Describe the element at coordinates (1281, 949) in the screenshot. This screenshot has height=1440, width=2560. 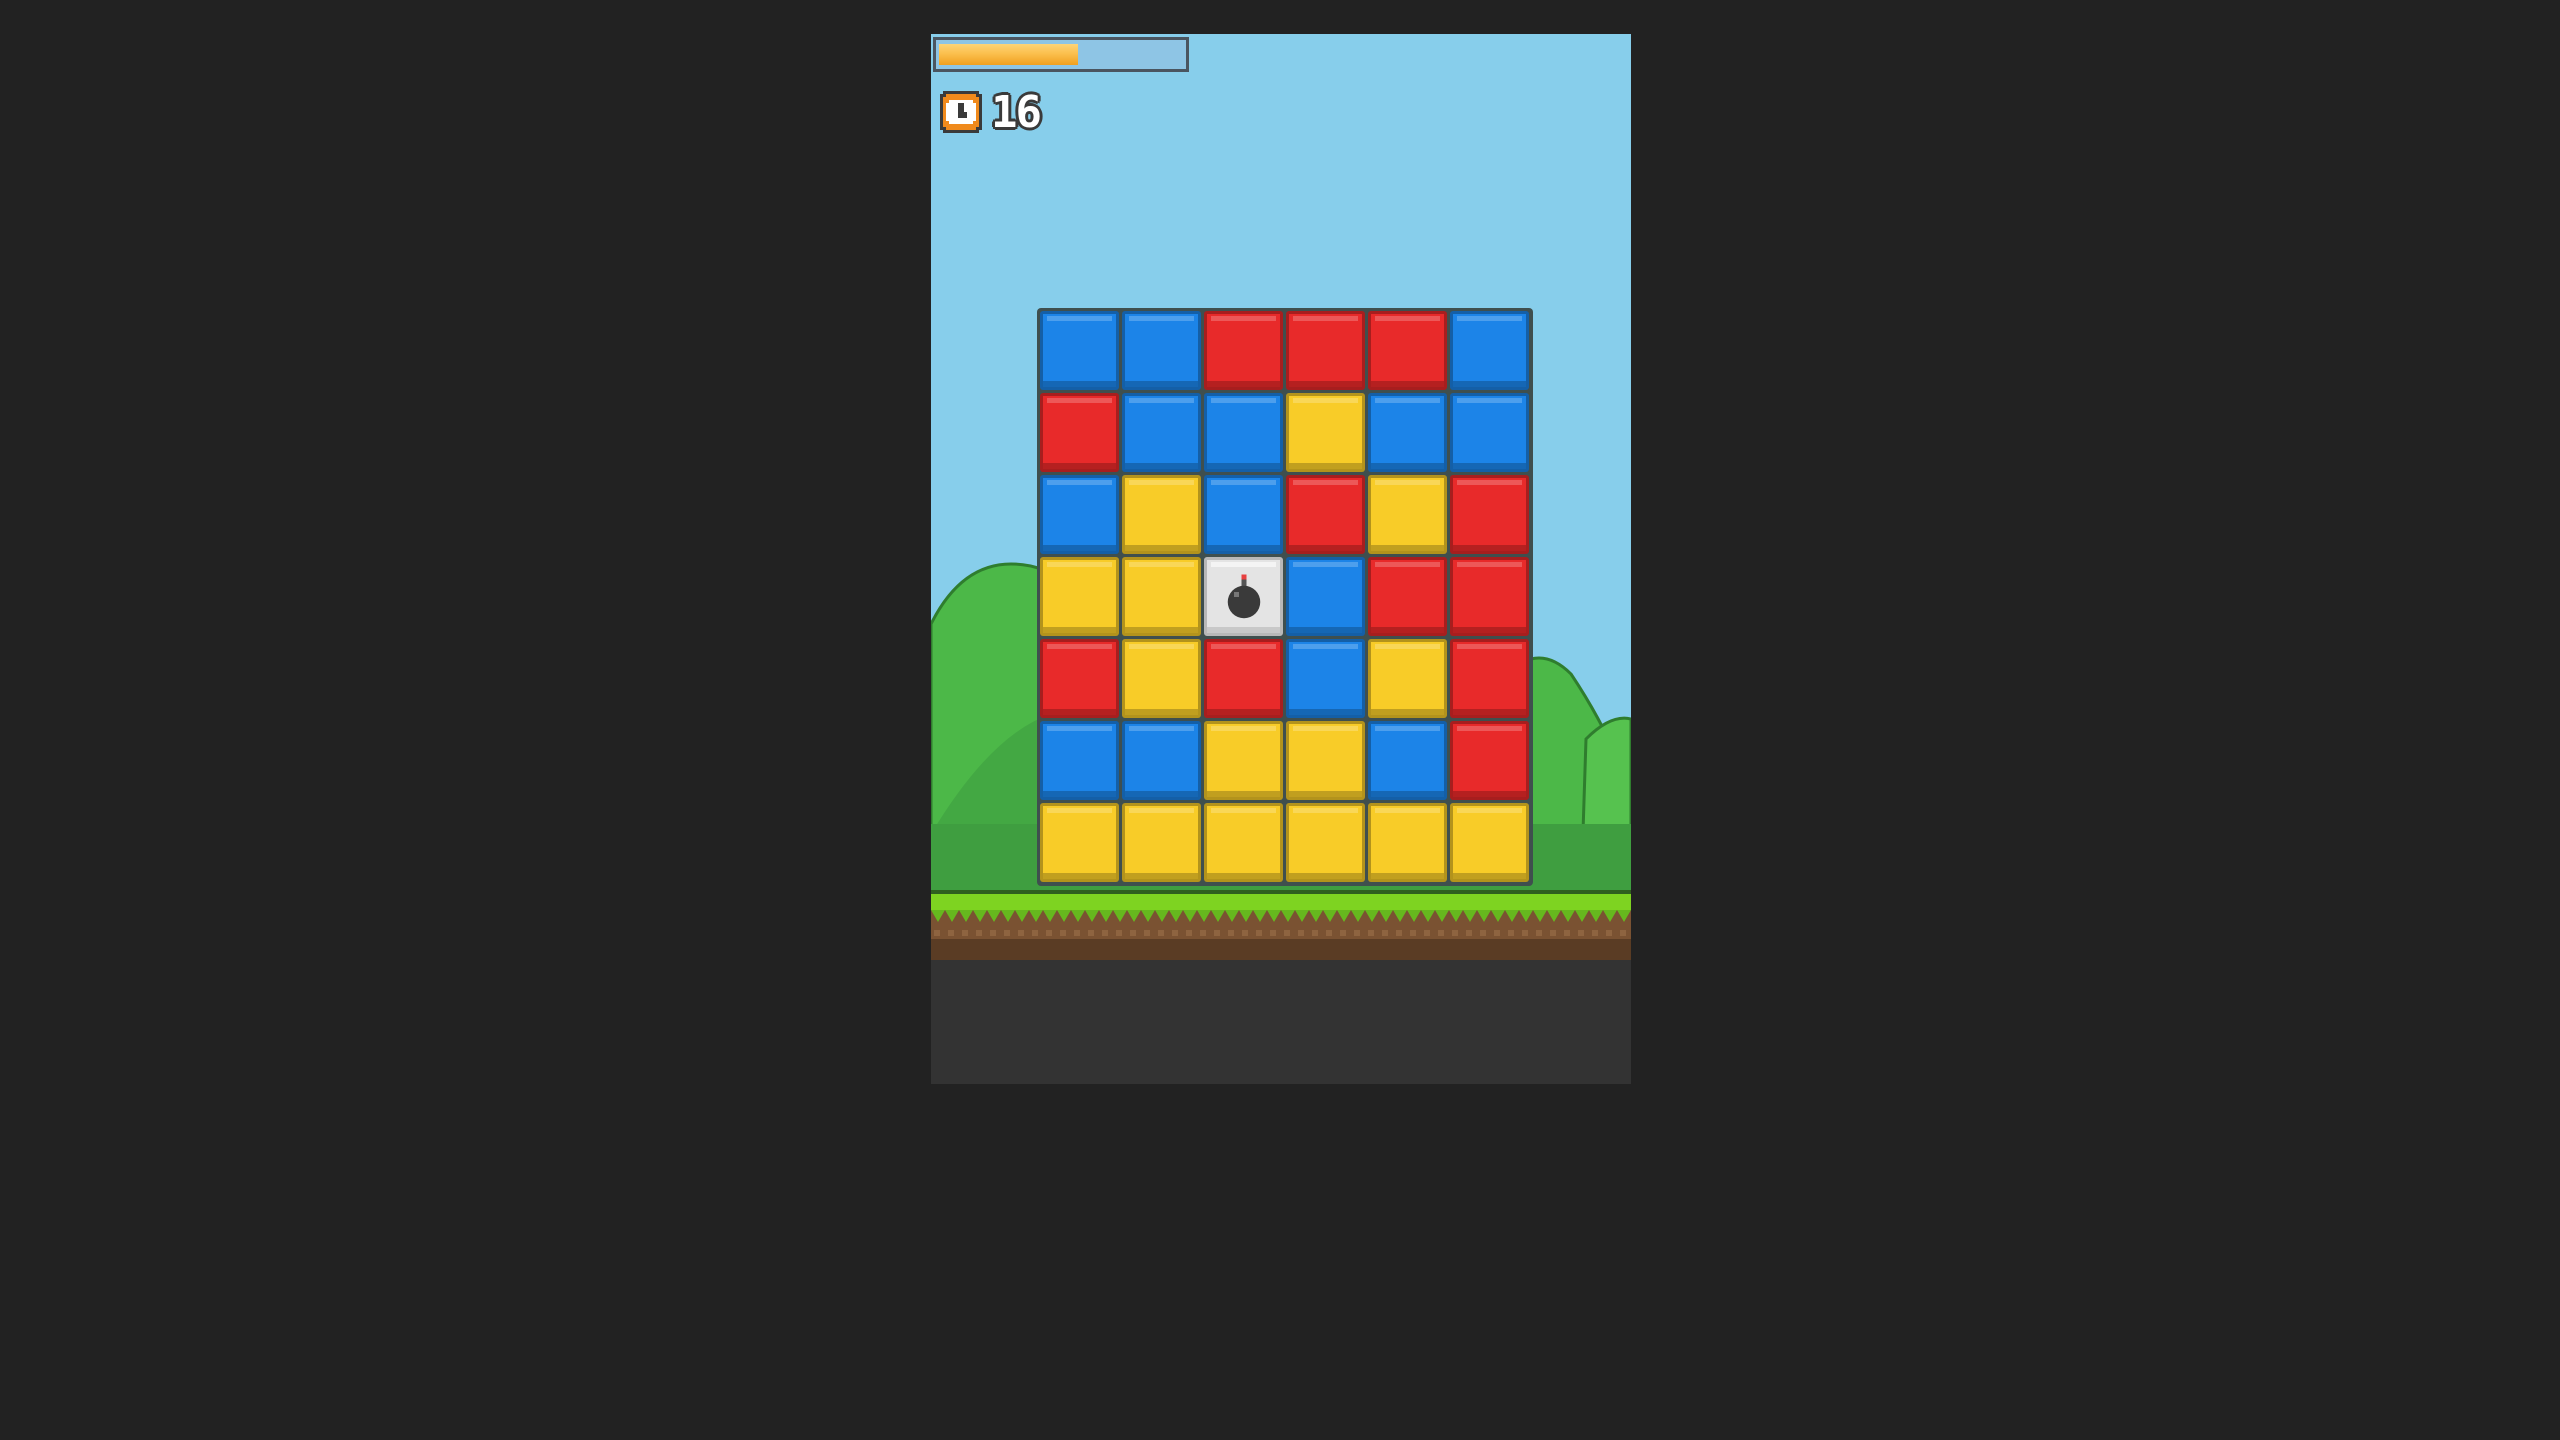
I see `dirt-dark` at that location.